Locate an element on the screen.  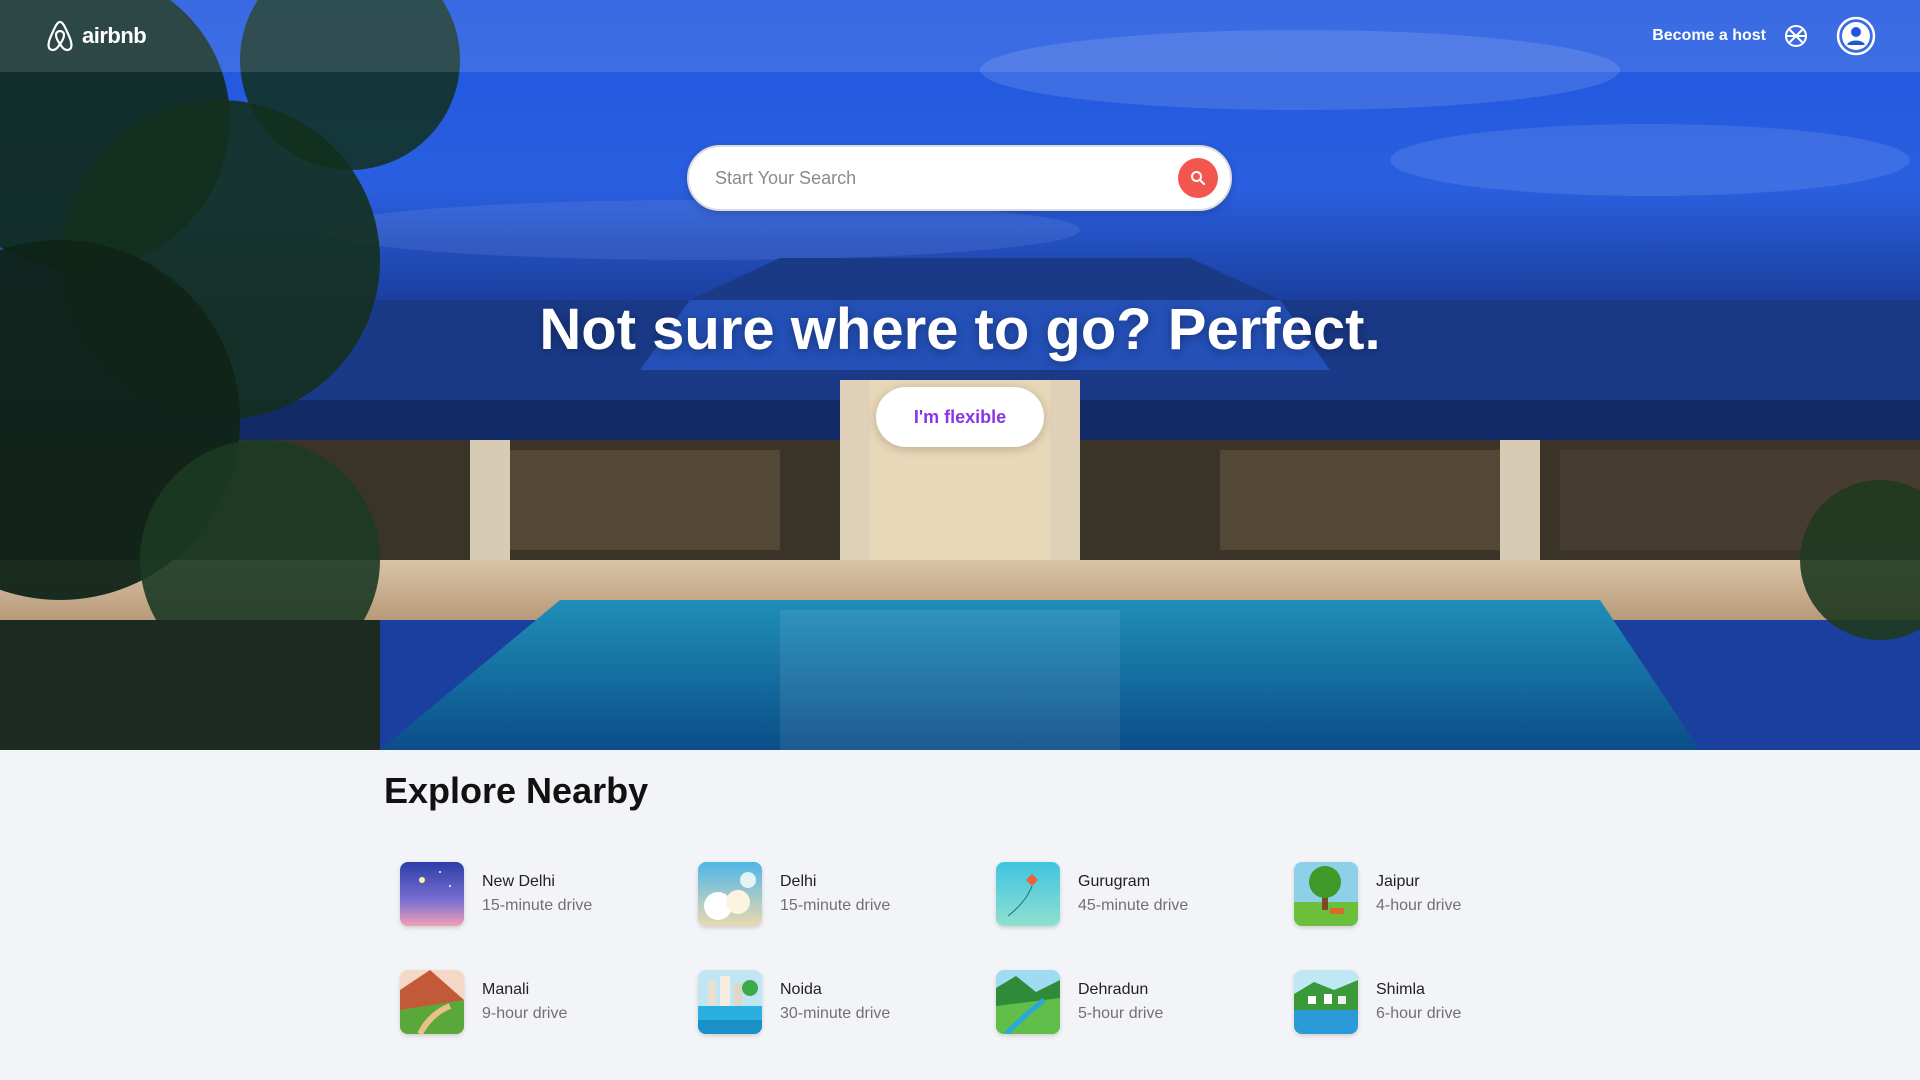
city-name: Noida is located at coordinates (801, 989).